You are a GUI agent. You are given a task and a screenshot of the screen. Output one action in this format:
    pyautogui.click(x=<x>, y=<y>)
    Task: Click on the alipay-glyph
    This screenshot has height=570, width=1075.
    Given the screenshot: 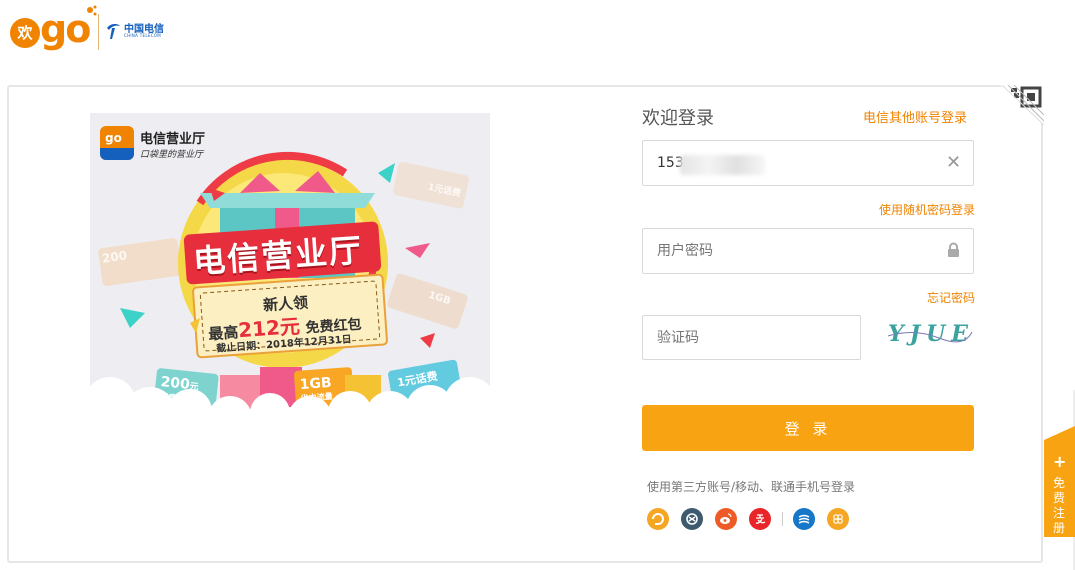 What is the action you would take?
    pyautogui.click(x=760, y=519)
    